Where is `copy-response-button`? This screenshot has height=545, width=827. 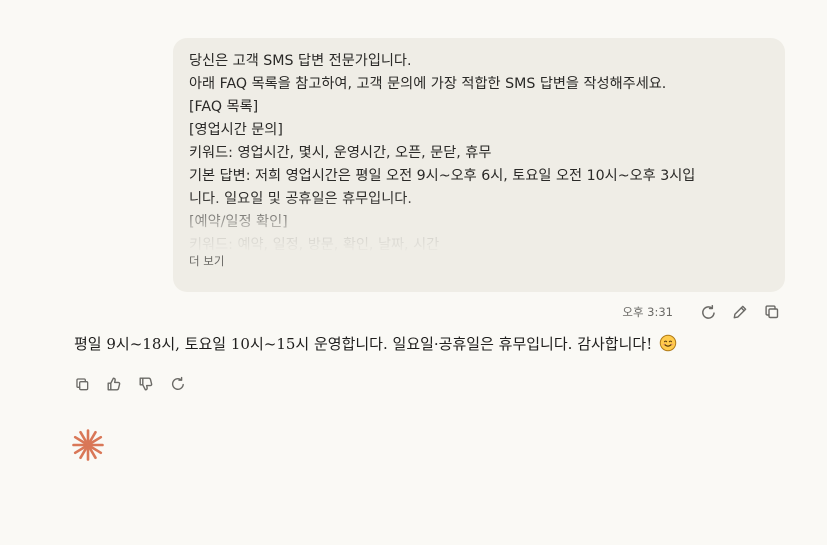 copy-response-button is located at coordinates (82, 384).